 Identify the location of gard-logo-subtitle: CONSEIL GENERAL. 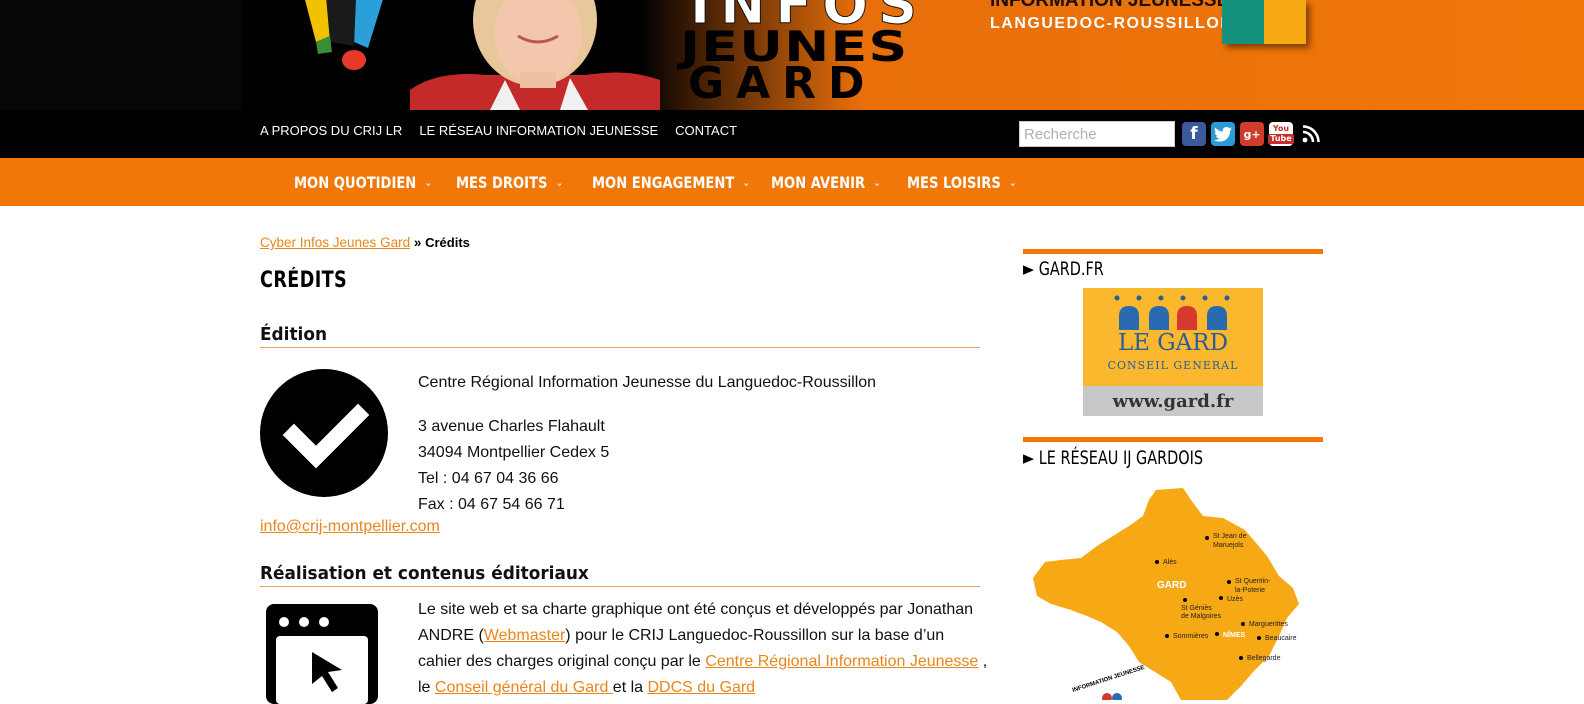
(1173, 365).